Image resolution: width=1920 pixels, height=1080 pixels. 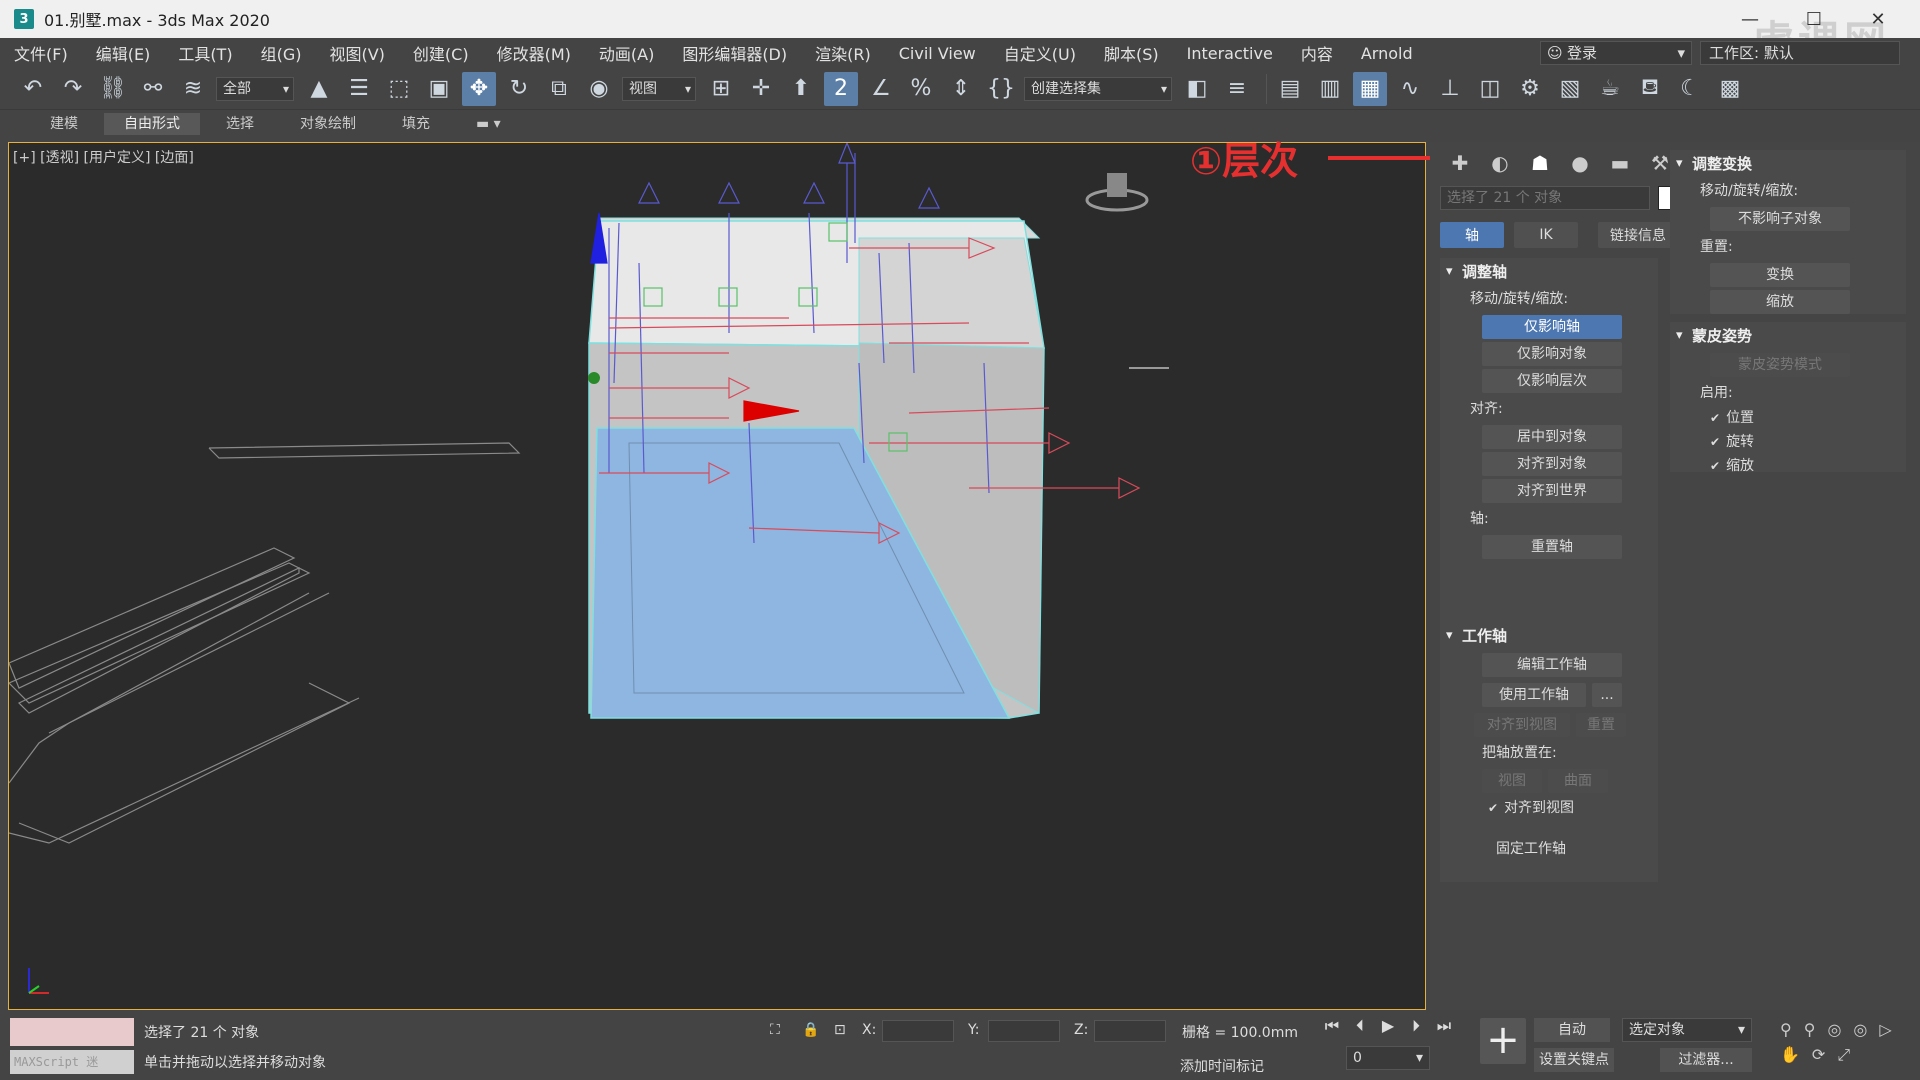 What do you see at coordinates (1687, 1030) in the screenshot?
I see `selected-objects-dropdown: 选定对象` at bounding box center [1687, 1030].